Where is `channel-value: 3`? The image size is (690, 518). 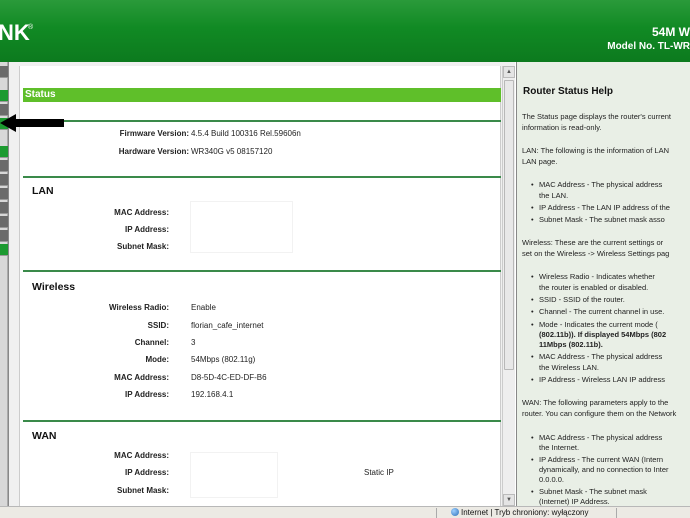 channel-value: 3 is located at coordinates (193, 342).